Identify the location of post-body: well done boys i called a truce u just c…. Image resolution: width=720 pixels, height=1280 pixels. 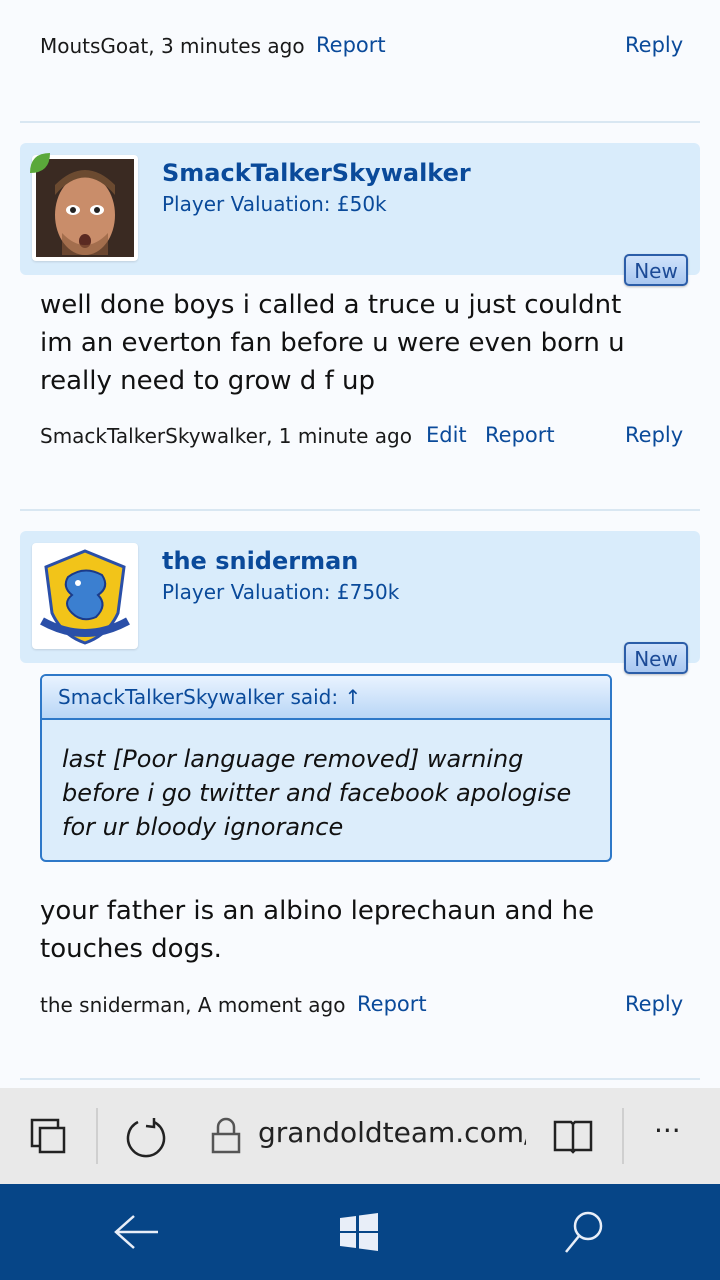
(332, 343).